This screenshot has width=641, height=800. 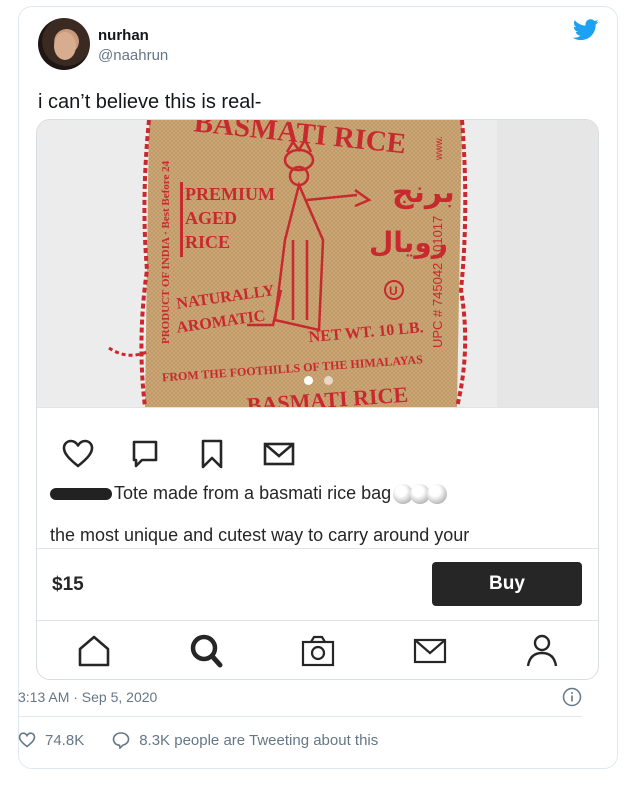 What do you see at coordinates (211, 218) in the screenshot?
I see `bag-aged: AGED` at bounding box center [211, 218].